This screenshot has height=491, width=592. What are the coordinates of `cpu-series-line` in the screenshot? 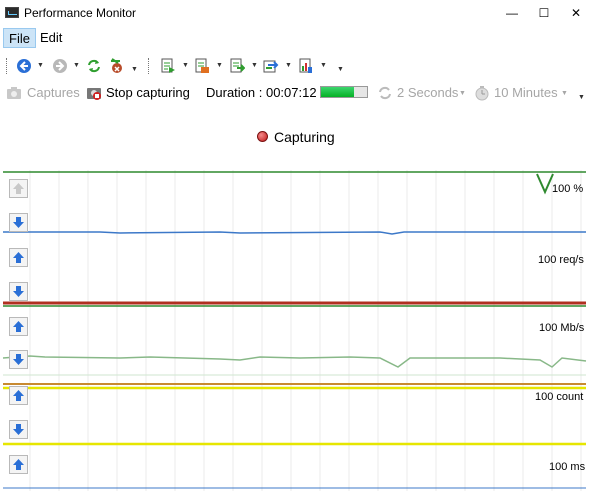 It's located at (294, 233).